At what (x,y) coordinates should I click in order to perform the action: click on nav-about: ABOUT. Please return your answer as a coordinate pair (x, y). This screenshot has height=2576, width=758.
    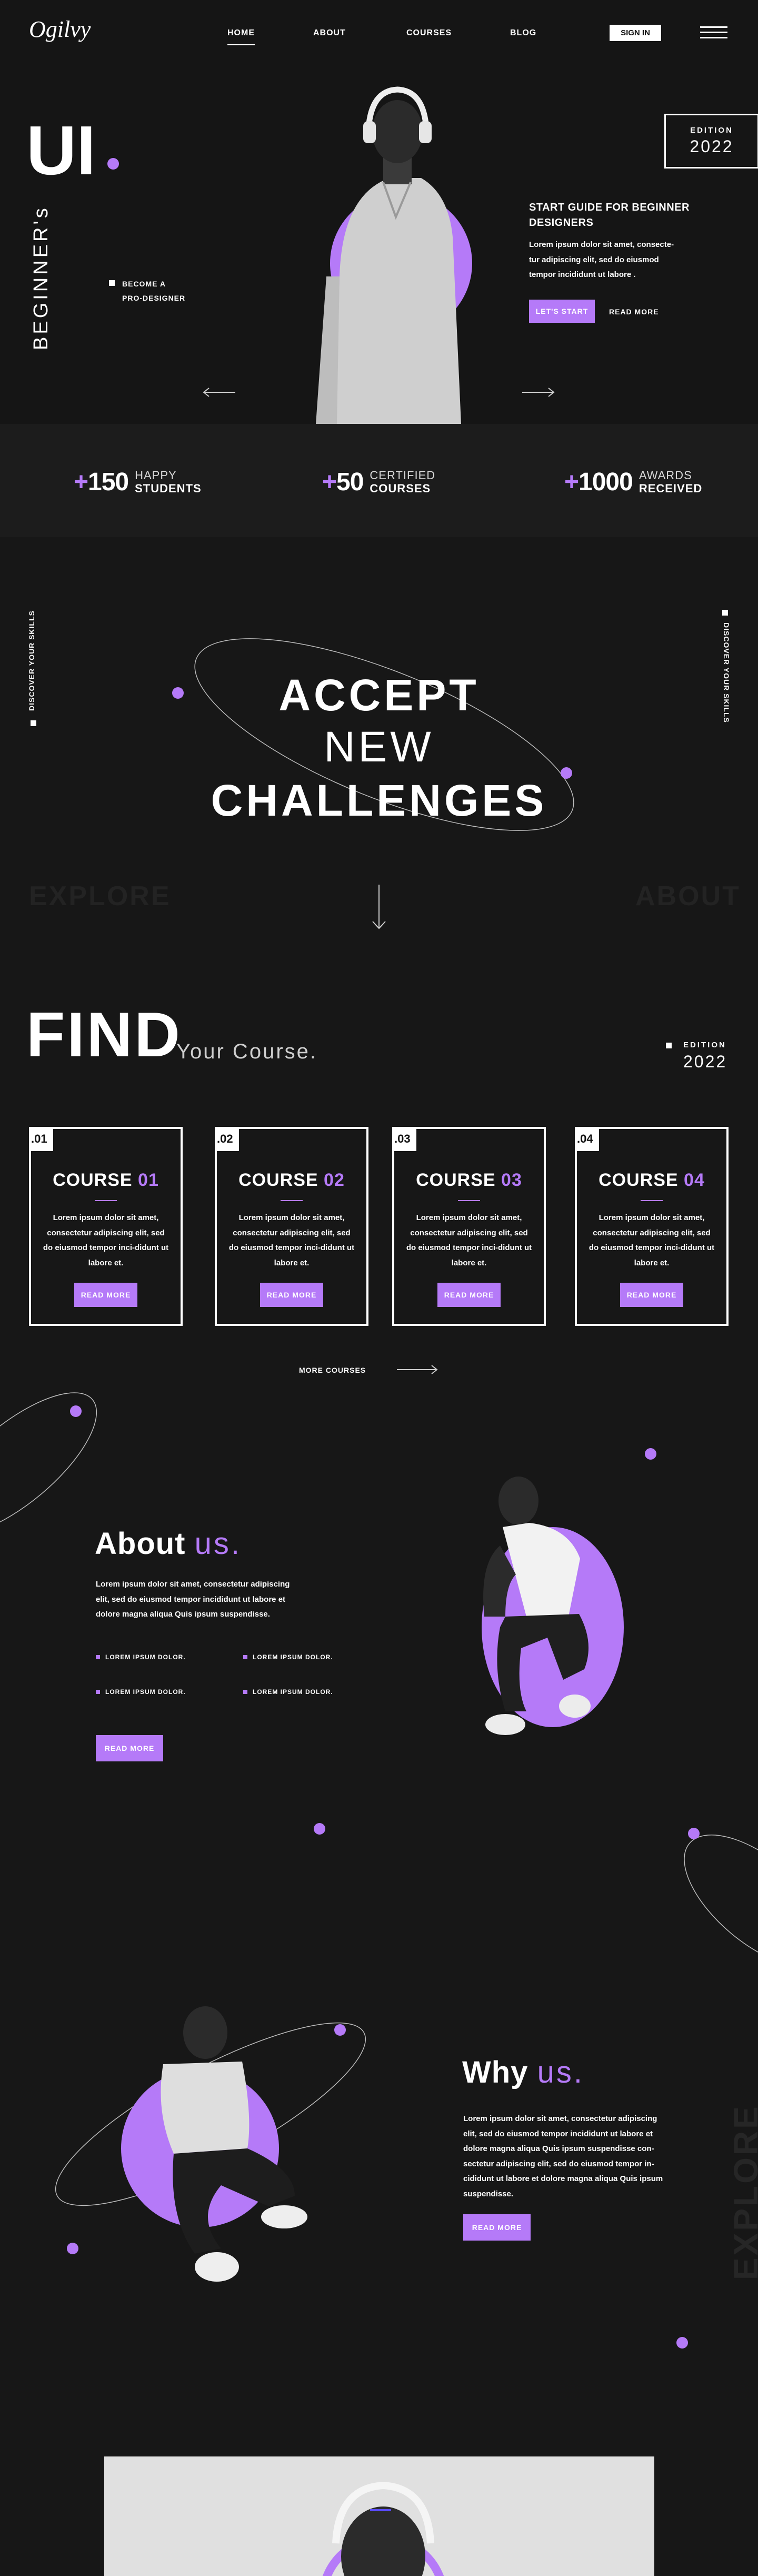
    Looking at the image, I should click on (329, 33).